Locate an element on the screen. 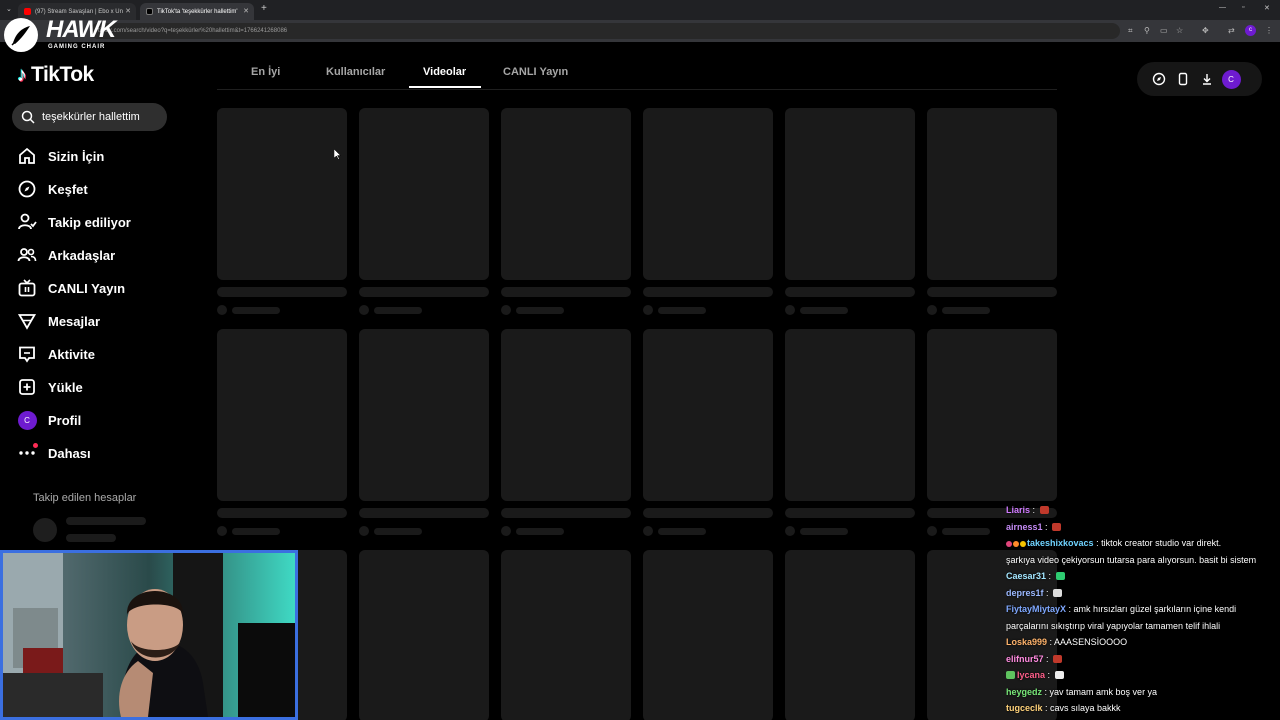 The height and width of the screenshot is (720, 1280). chat-username: Caesar31 is located at coordinates (1026, 576).